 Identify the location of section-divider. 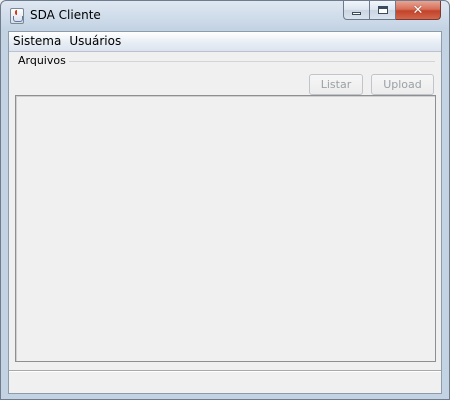
(252, 61).